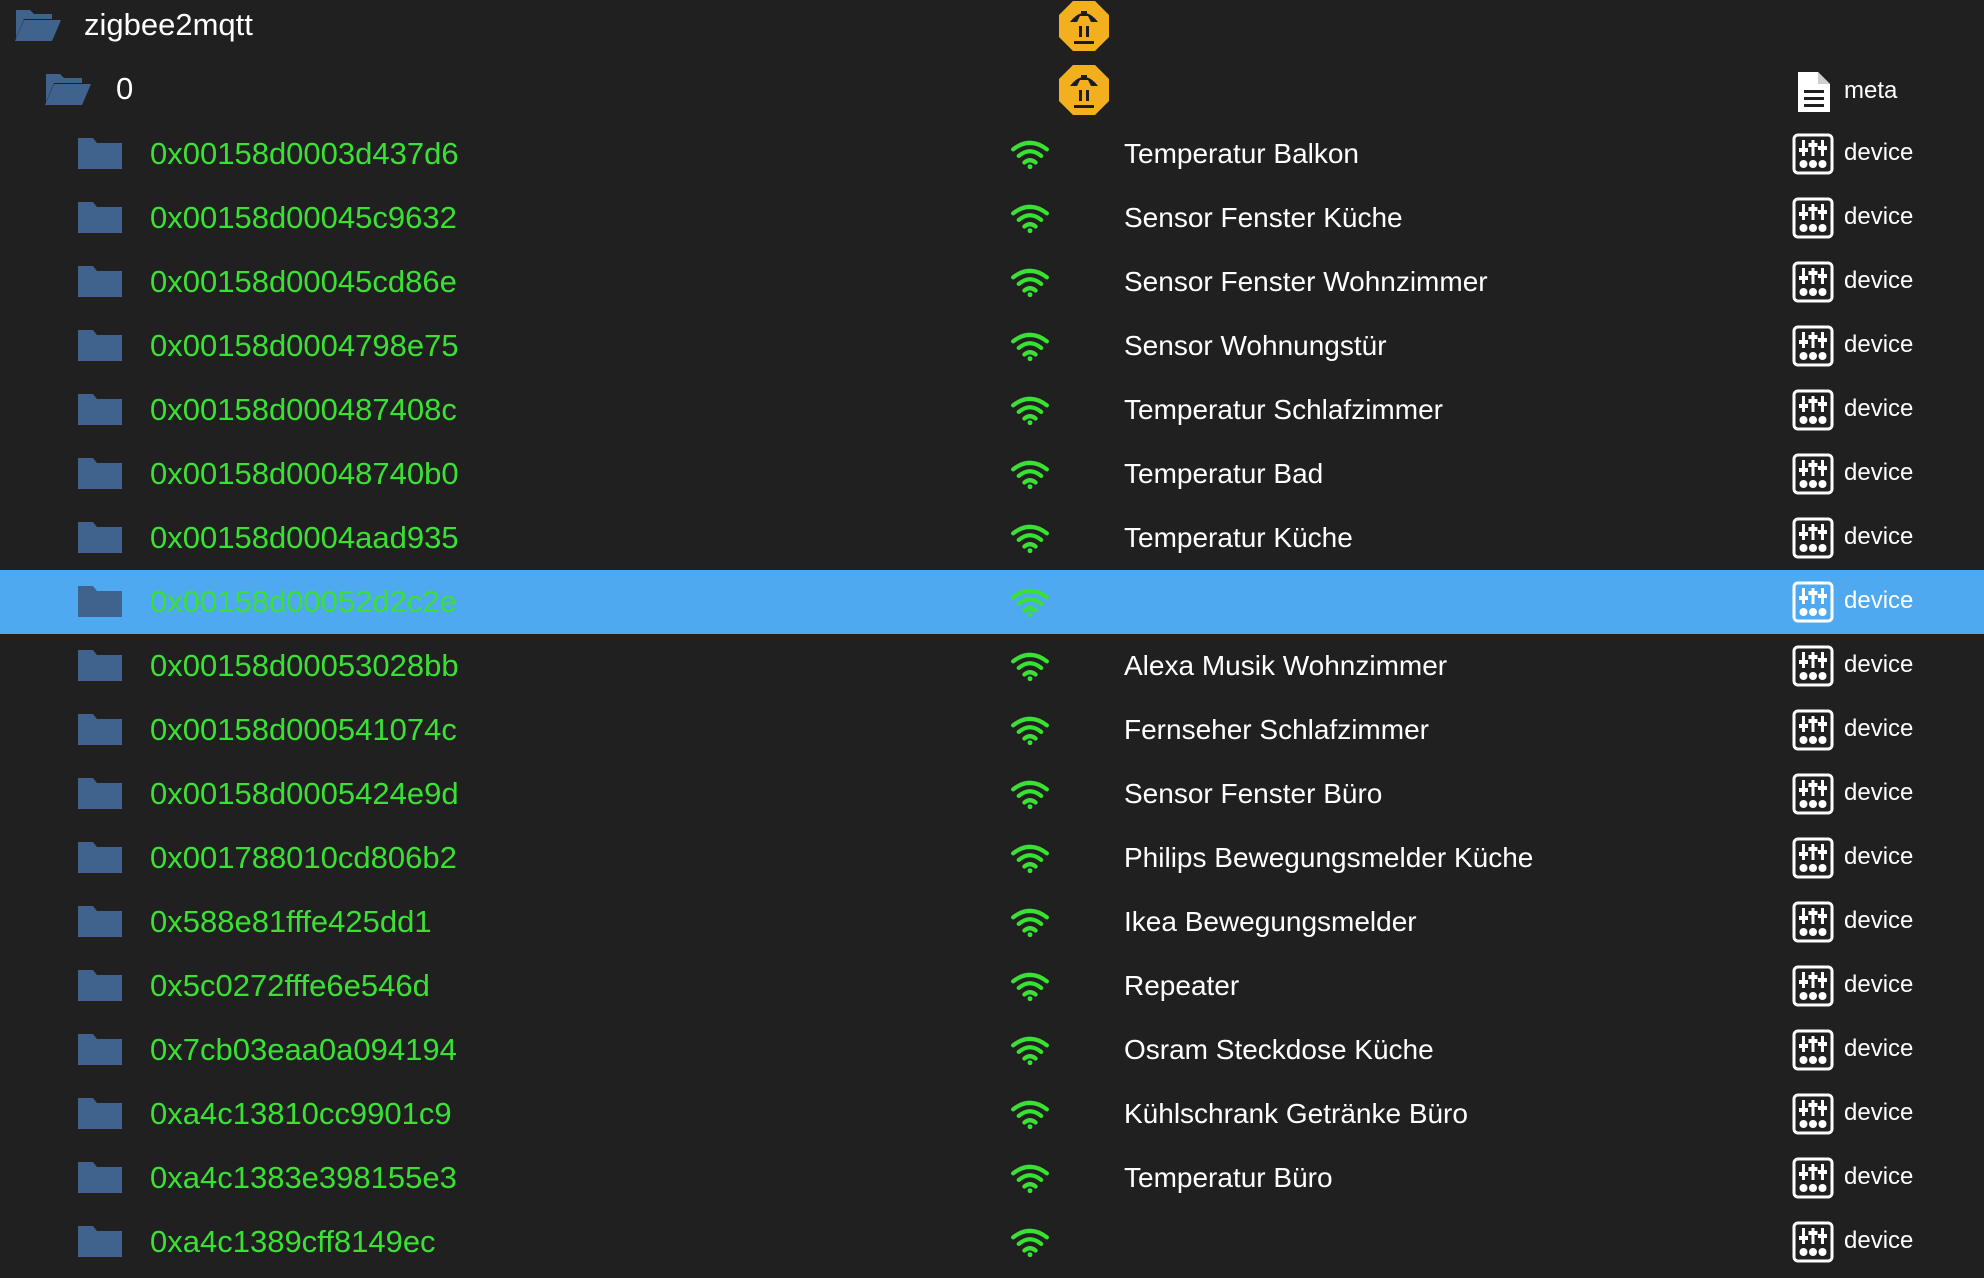 The height and width of the screenshot is (1278, 1984). I want to click on device-title: Kühlschrank Getränke Büro, so click(1296, 1114).